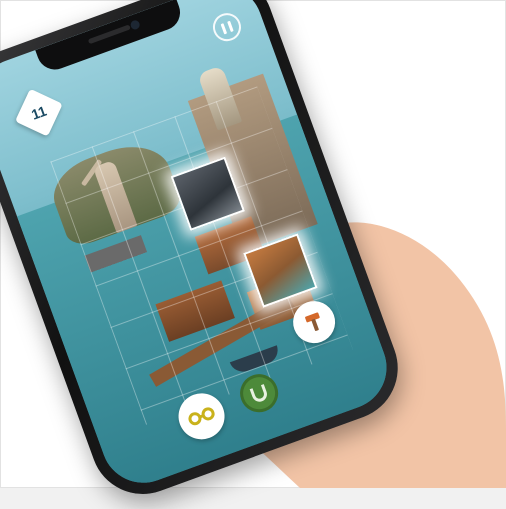  Describe the element at coordinates (39, 112) in the screenshot. I see `level-number: 11` at that location.